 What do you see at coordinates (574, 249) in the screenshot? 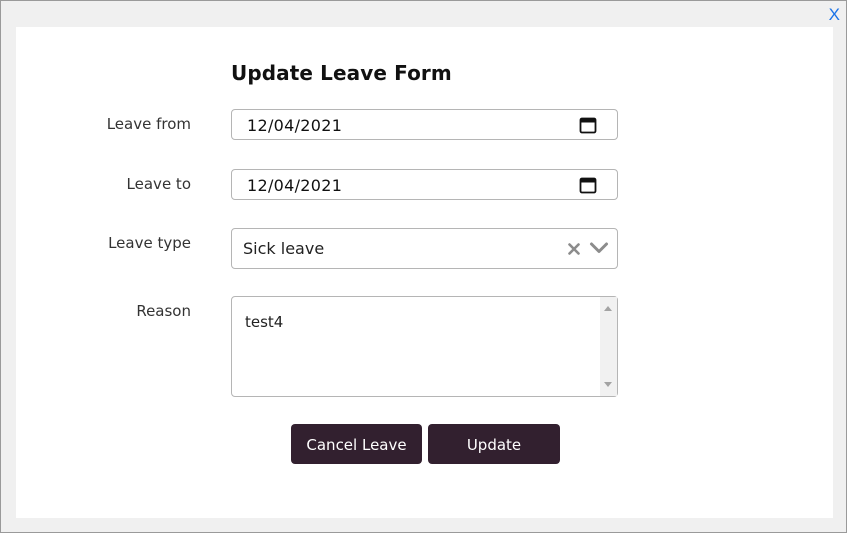
I see `clear-icon` at bounding box center [574, 249].